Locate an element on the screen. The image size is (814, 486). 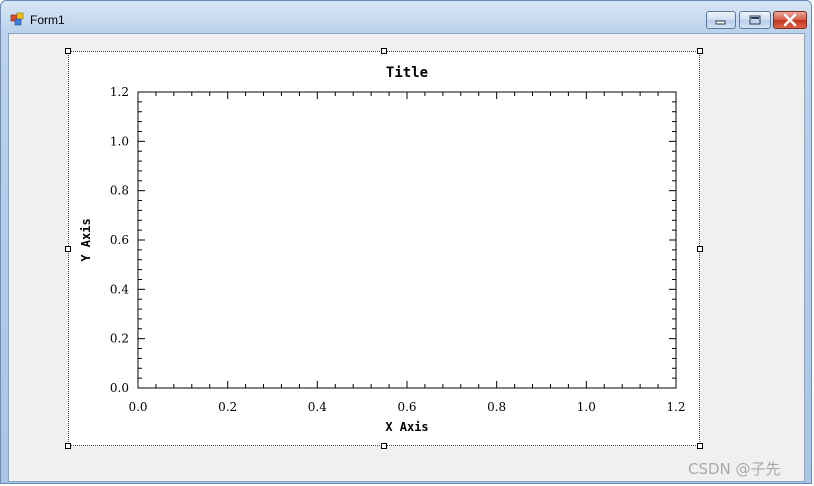
maximize-button is located at coordinates (755, 20).